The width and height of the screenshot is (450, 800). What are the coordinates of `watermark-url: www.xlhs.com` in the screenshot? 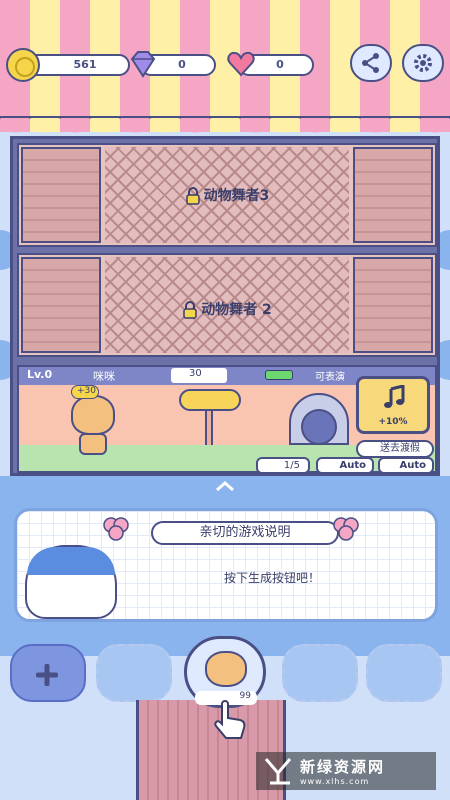 It's located at (335, 781).